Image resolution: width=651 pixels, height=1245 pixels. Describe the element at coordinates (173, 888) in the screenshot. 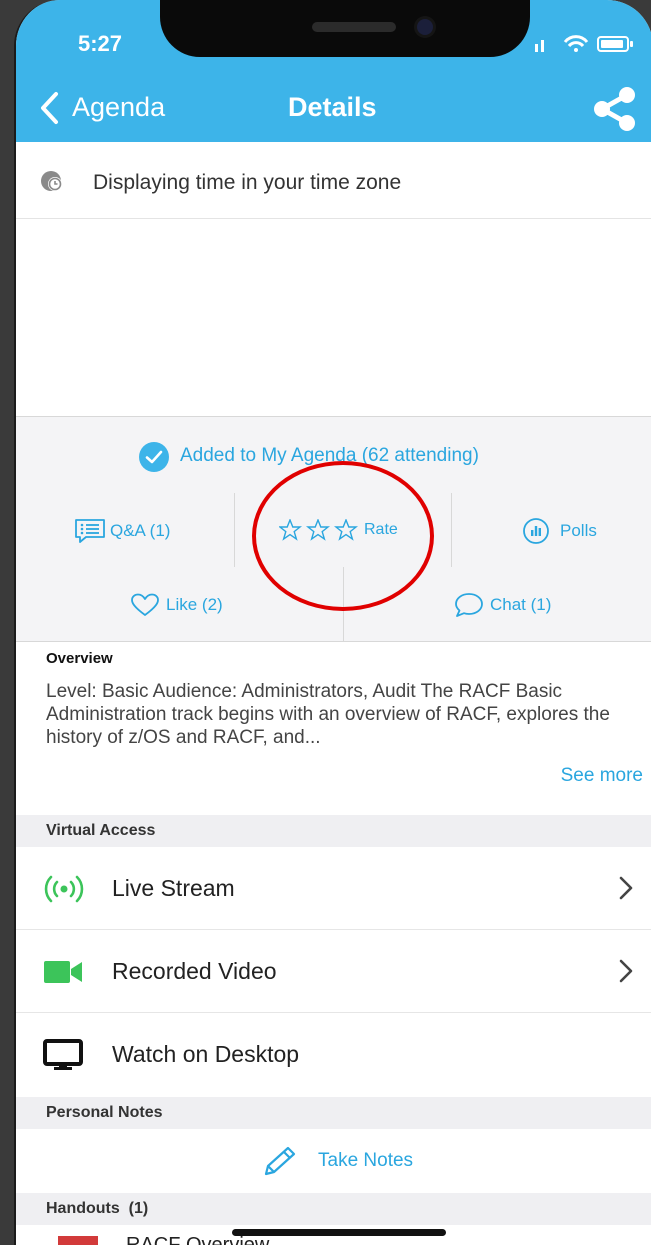

I see `live-stream-label: Live Stream` at that location.